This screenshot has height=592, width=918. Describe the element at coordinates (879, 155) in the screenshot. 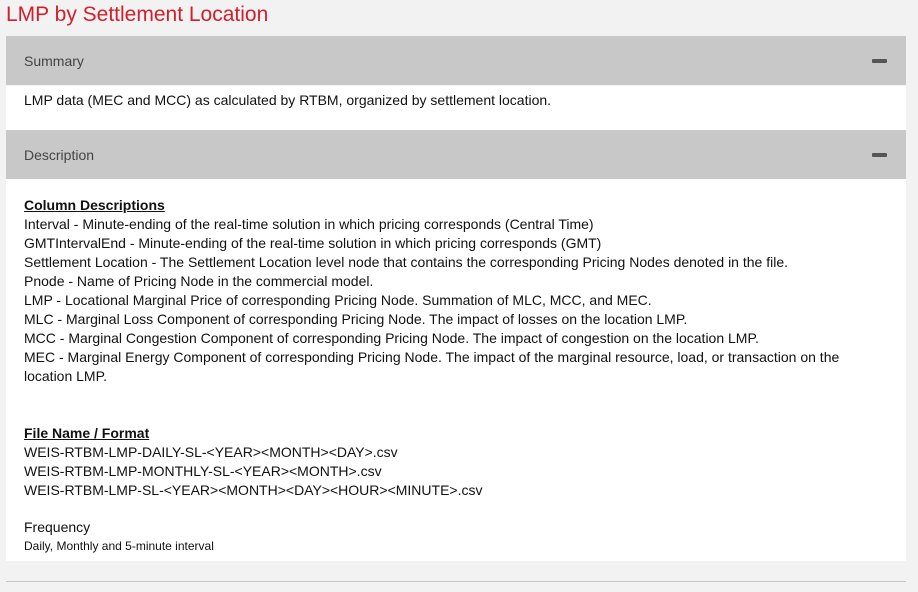

I see `description-collapse-minus-icon` at that location.